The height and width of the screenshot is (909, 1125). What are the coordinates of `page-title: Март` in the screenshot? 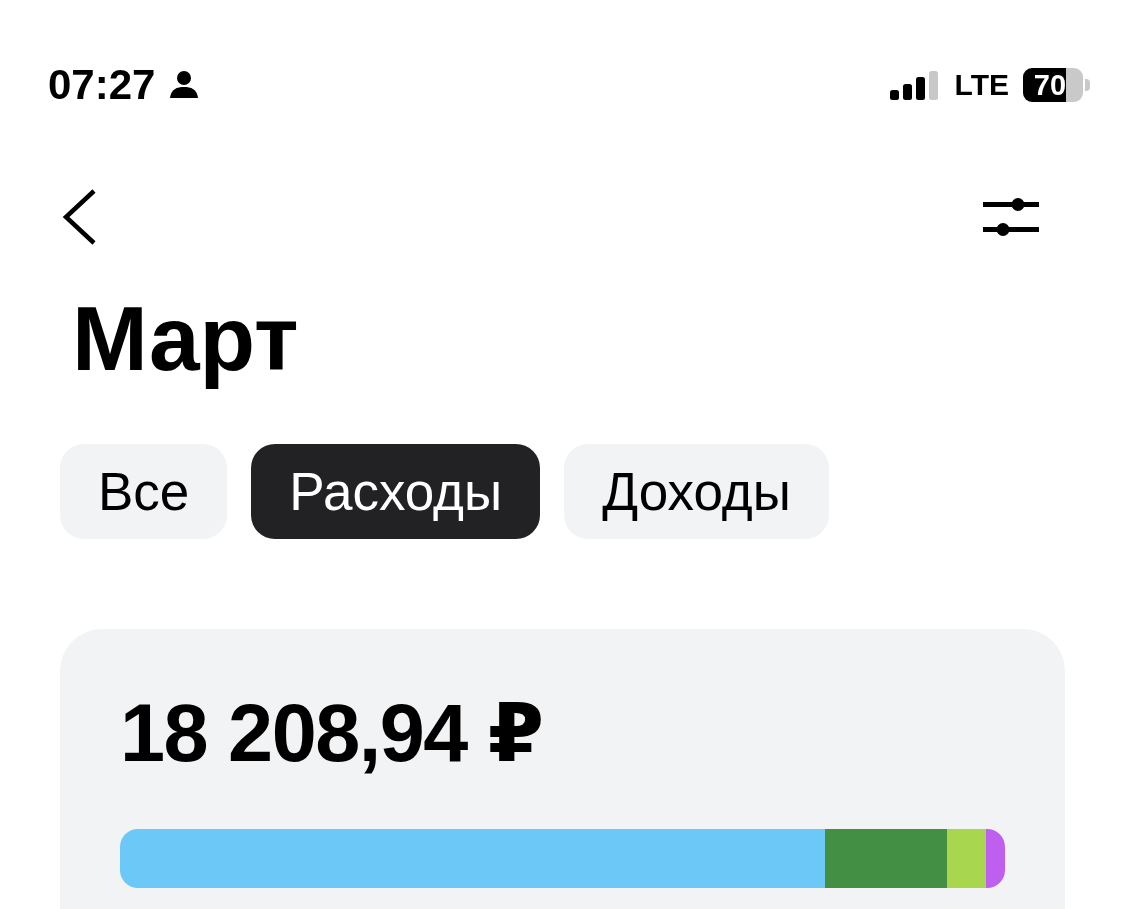 It's located at (185, 339).